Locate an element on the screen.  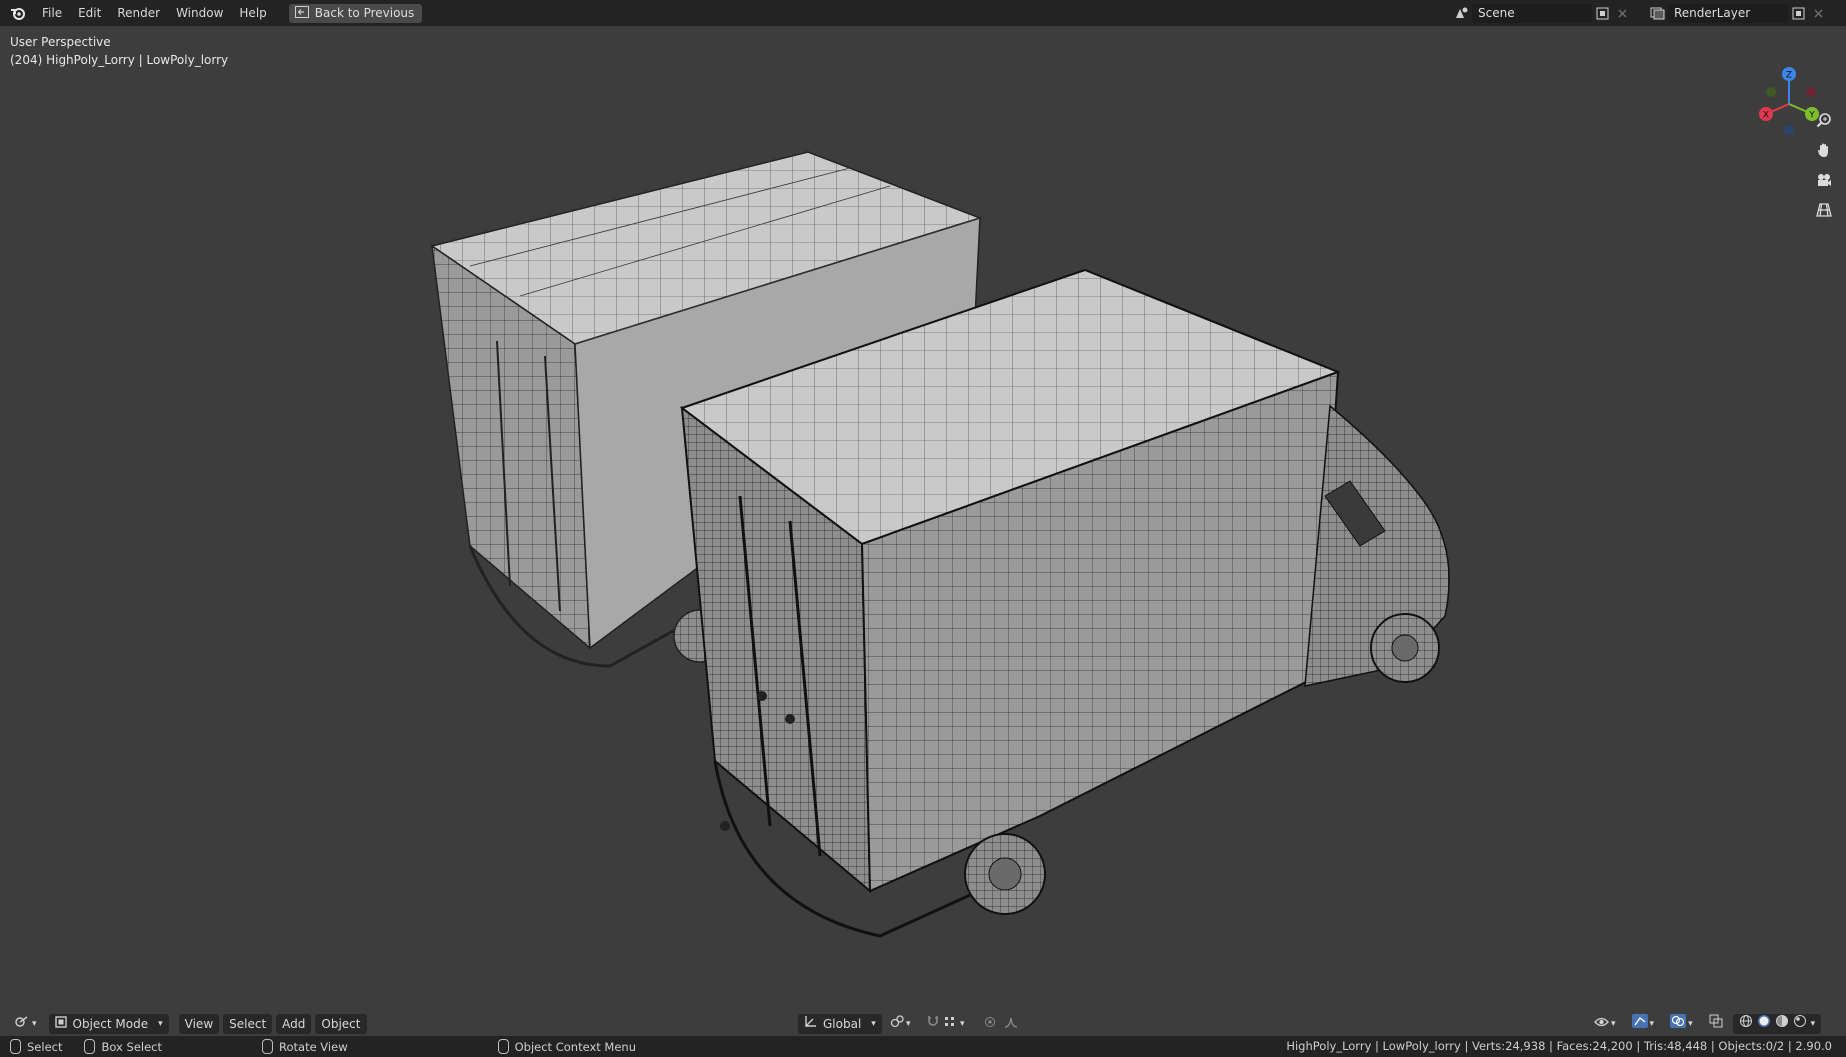
editor-type-icon is located at coordinates (22, 1024).